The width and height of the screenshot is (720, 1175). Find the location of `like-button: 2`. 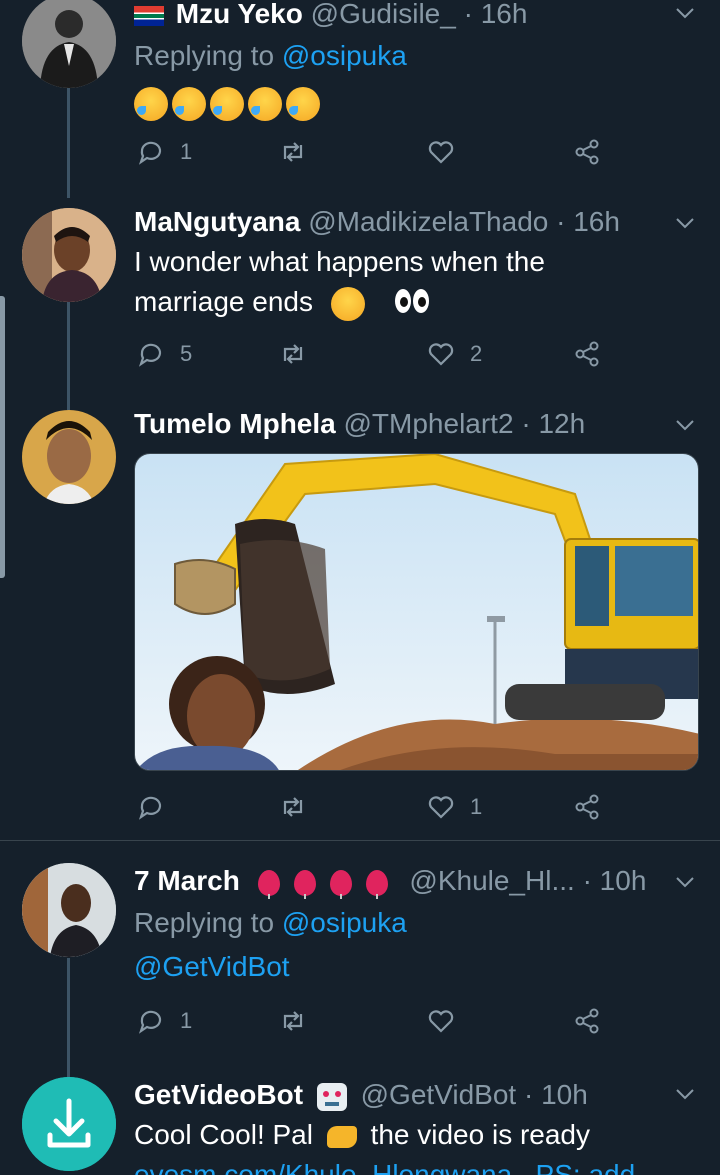

like-button: 2 is located at coordinates (454, 354).